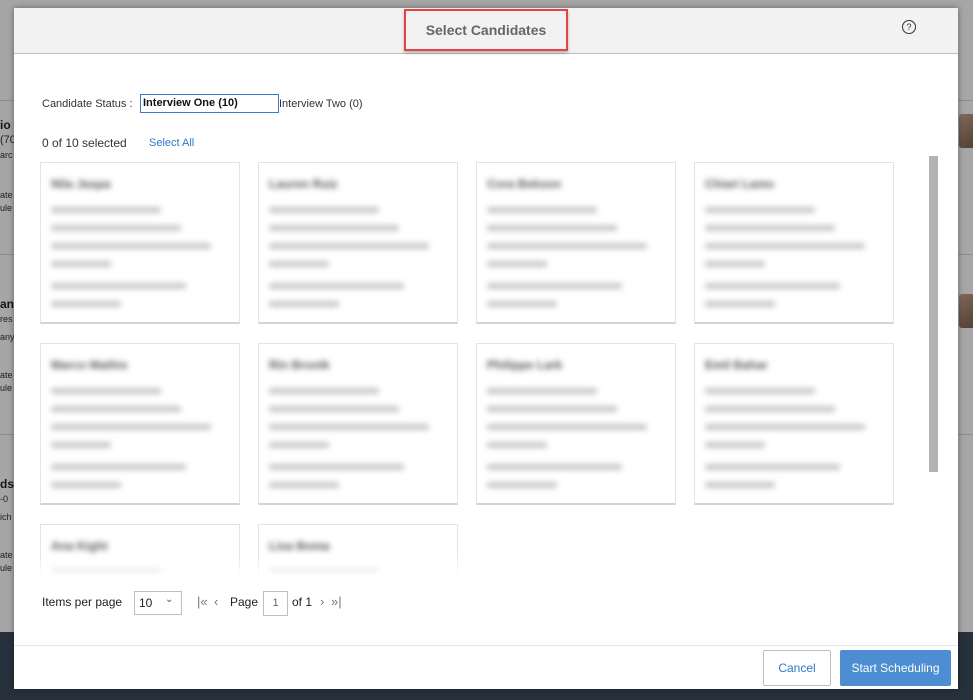 The width and height of the screenshot is (973, 700). I want to click on card-content: Chiari Lamo, so click(794, 242).